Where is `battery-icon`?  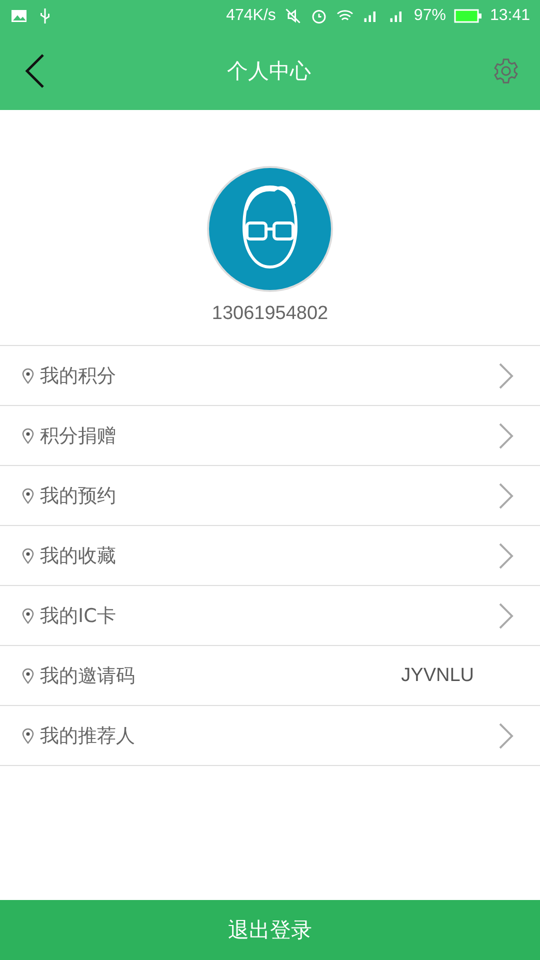
battery-icon is located at coordinates (468, 16).